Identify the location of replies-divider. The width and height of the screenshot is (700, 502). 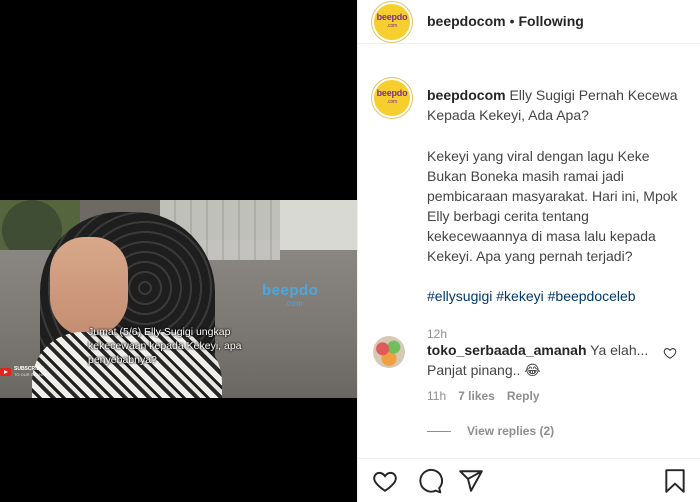
(439, 431).